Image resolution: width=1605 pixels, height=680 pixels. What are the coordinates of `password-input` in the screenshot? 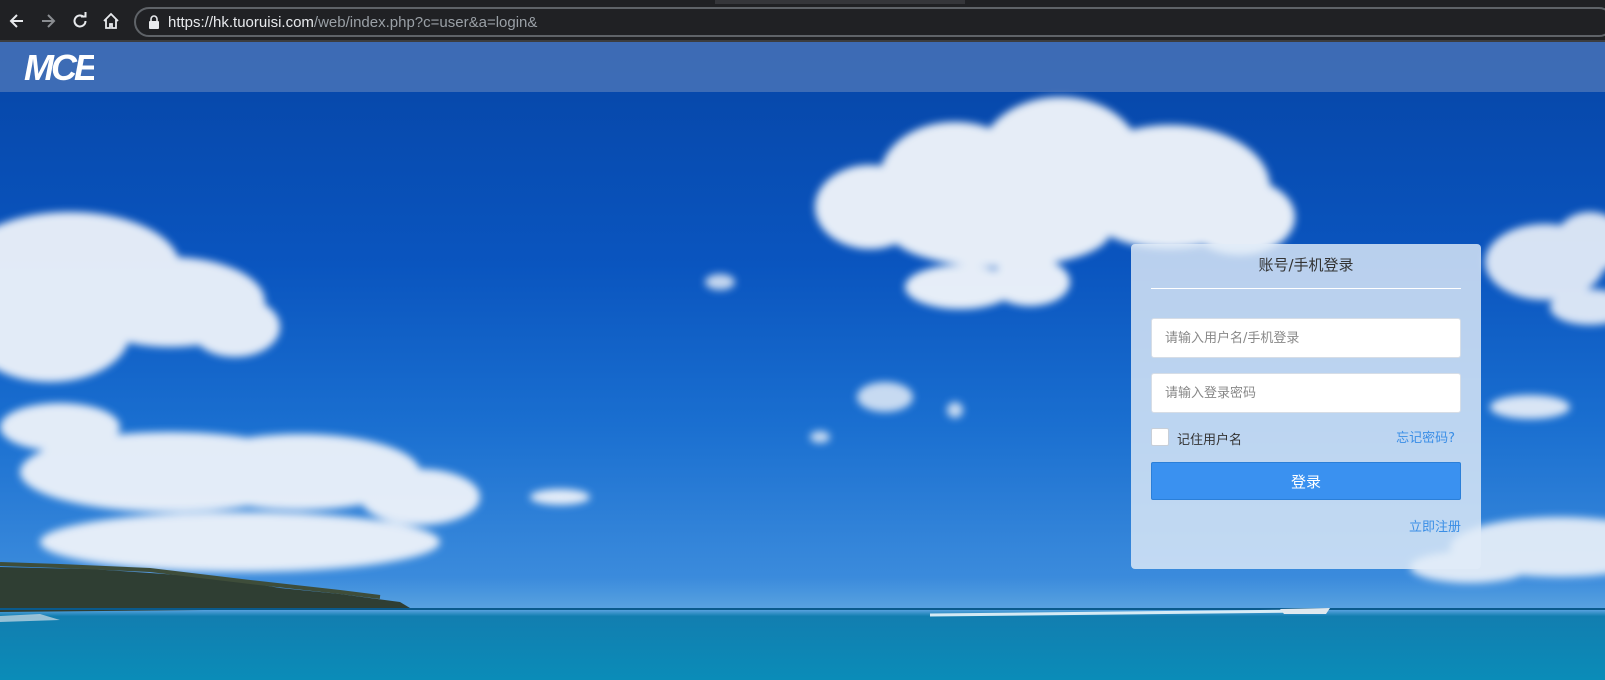 It's located at (1306, 393).